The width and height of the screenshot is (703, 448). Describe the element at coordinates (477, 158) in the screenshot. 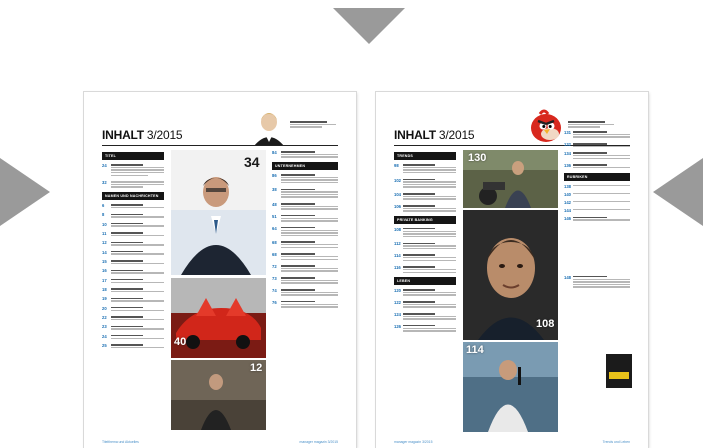

I see `page-number-feature: 130` at that location.